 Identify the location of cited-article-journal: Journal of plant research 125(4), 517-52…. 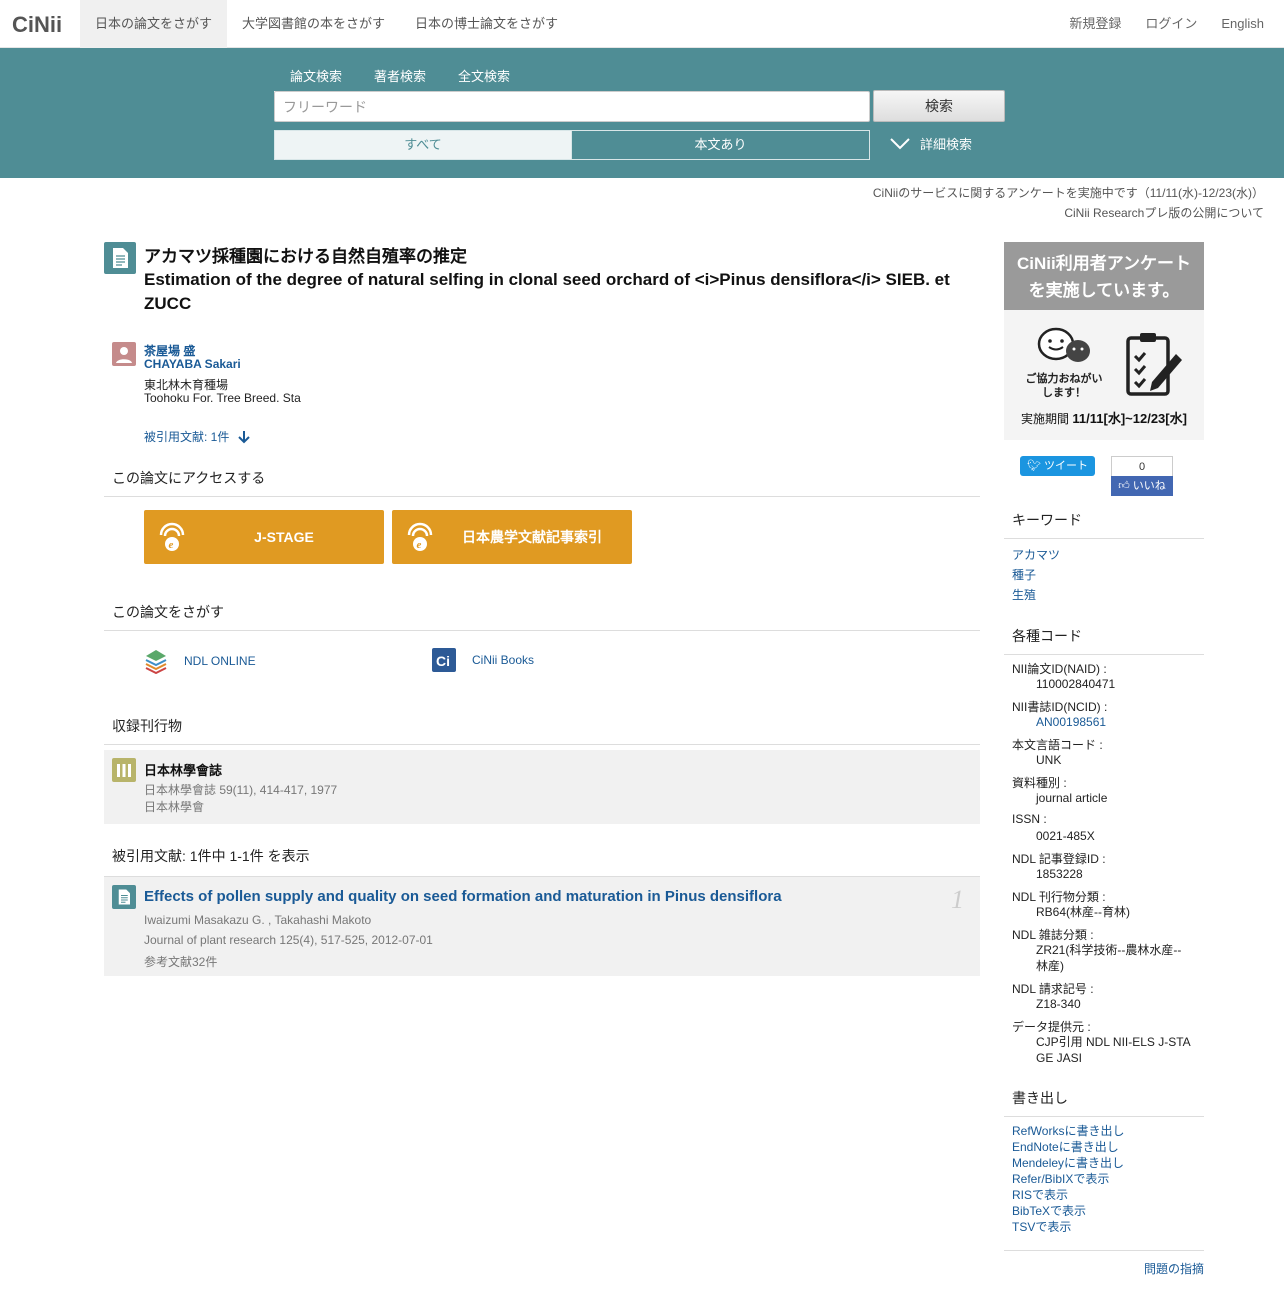
(288, 940).